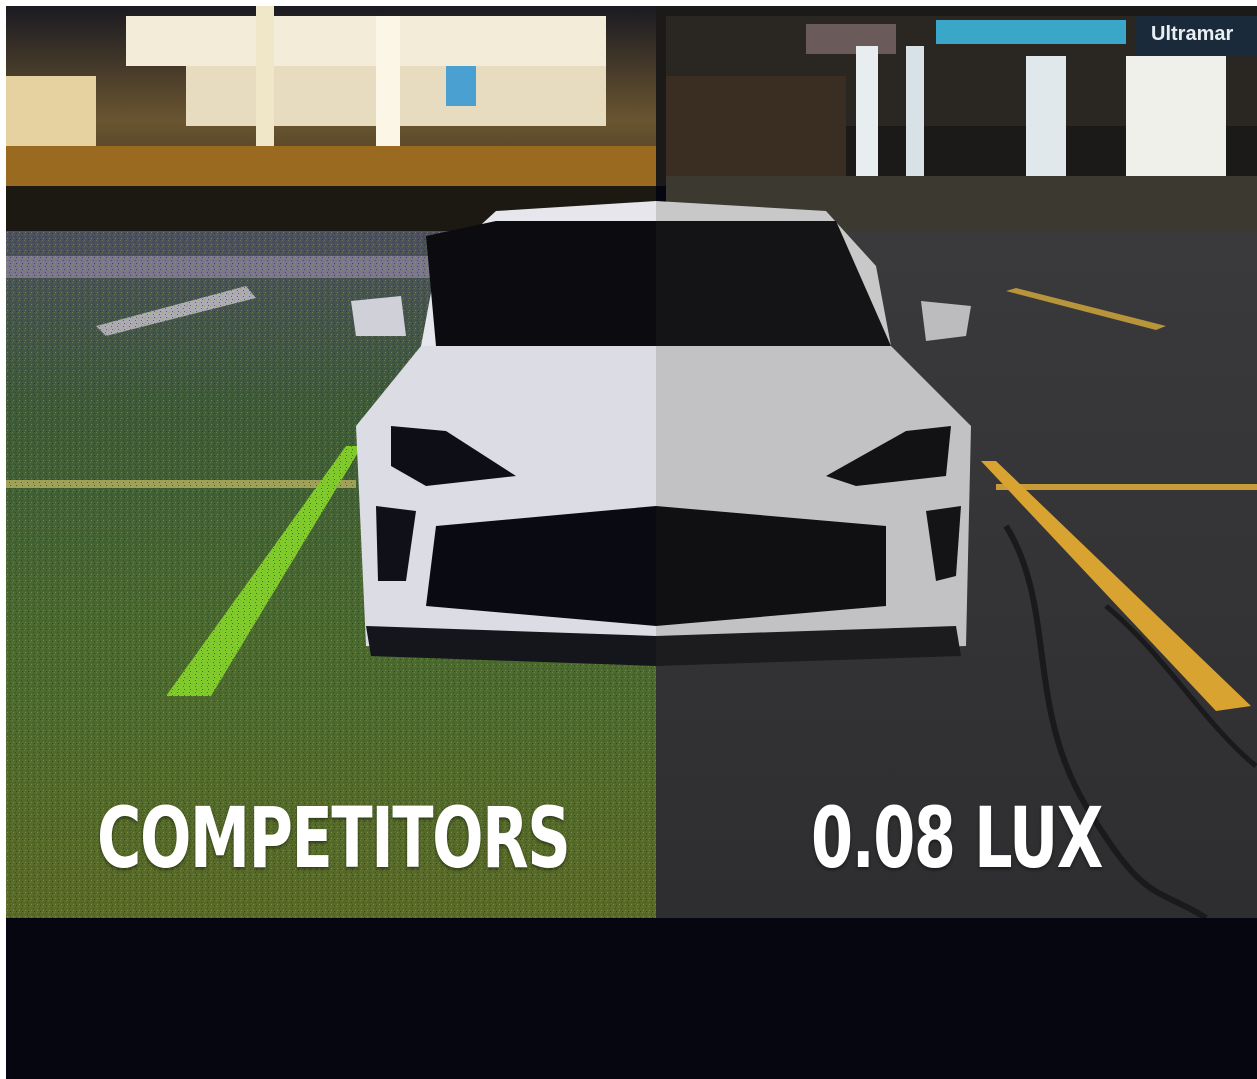 The image size is (1257, 1079). What do you see at coordinates (1192, 34) in the screenshot?
I see `ultramar-sign: Ultramar` at bounding box center [1192, 34].